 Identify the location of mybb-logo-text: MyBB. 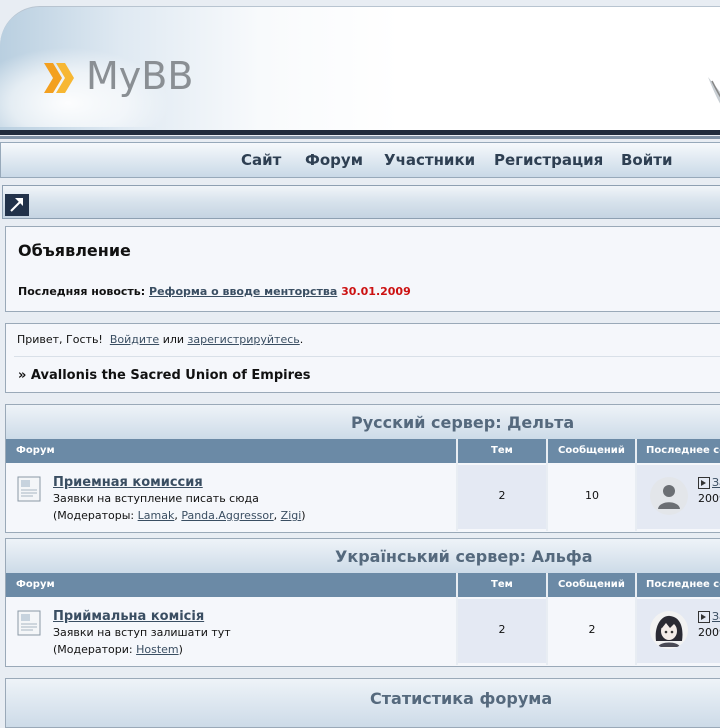
(139, 76).